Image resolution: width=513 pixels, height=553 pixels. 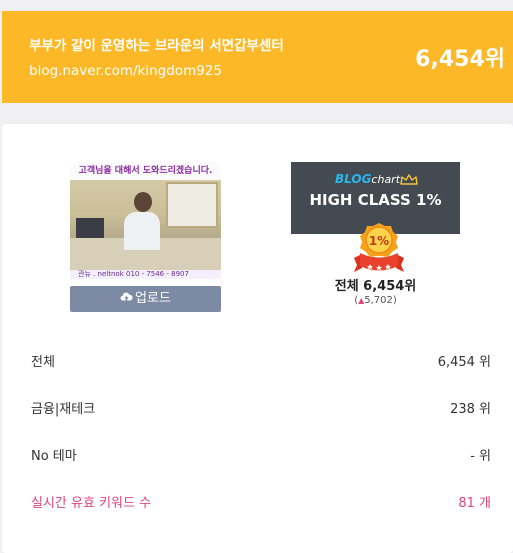 I want to click on stat-value: - 위, so click(x=480, y=456).